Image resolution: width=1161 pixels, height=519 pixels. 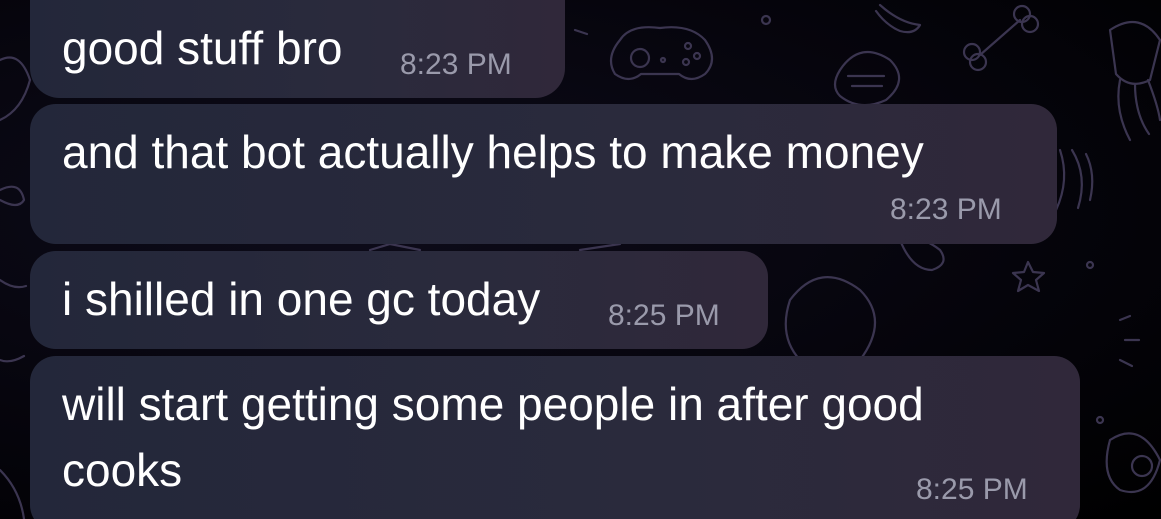 I want to click on message-bubble: good stuff bro 8:23 PM, so click(x=297, y=49).